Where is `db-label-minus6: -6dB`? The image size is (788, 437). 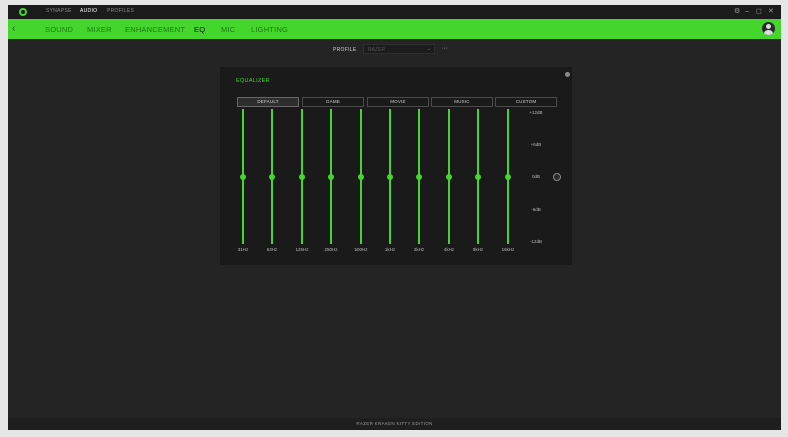
db-label-minus6: -6dB is located at coordinates (536, 209).